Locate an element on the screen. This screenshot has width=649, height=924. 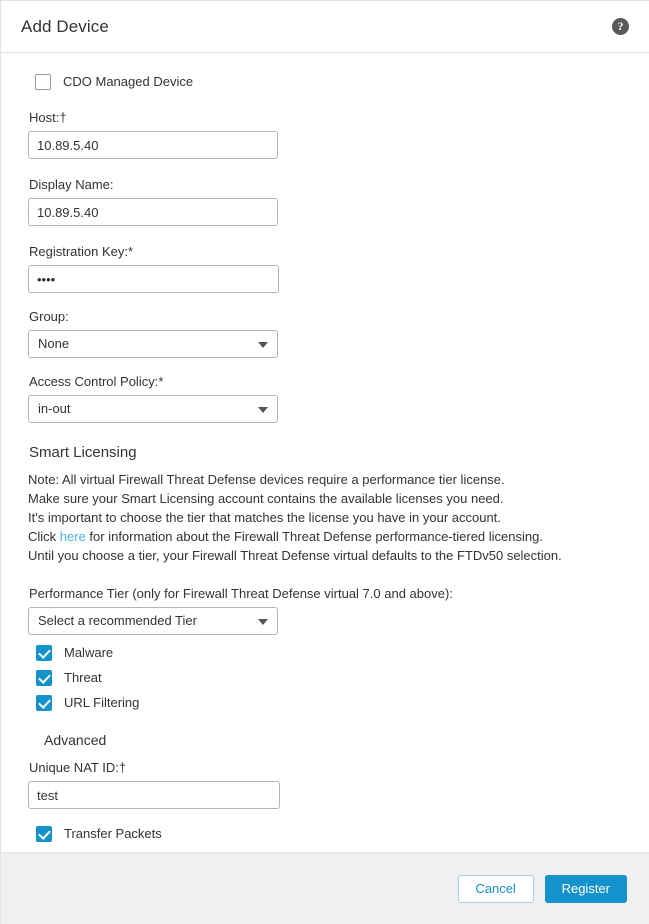
group-select-value: None is located at coordinates (54, 343).